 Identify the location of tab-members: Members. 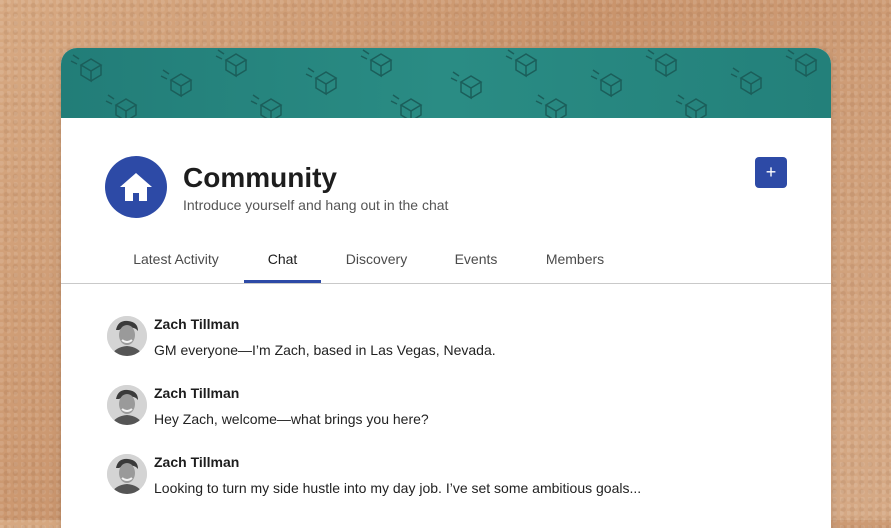
(575, 259).